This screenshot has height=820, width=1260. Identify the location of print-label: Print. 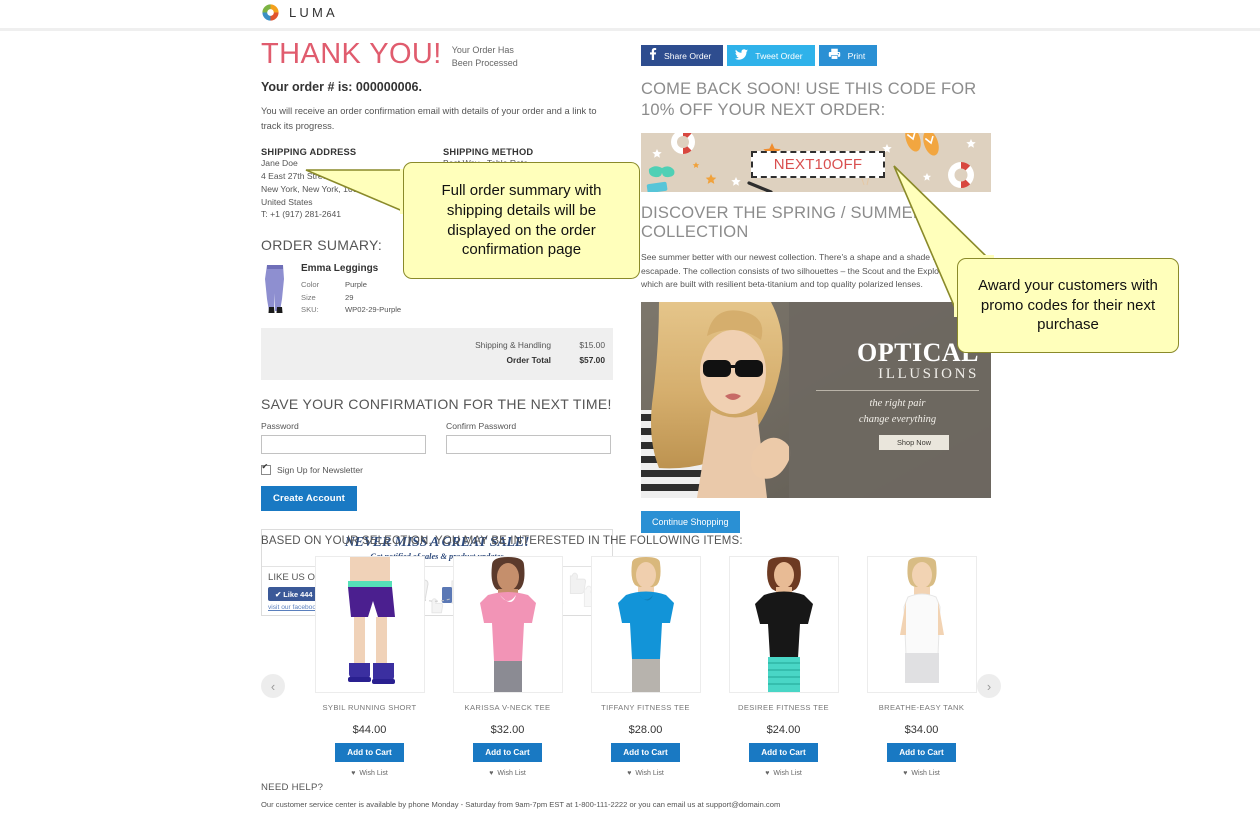
(856, 55).